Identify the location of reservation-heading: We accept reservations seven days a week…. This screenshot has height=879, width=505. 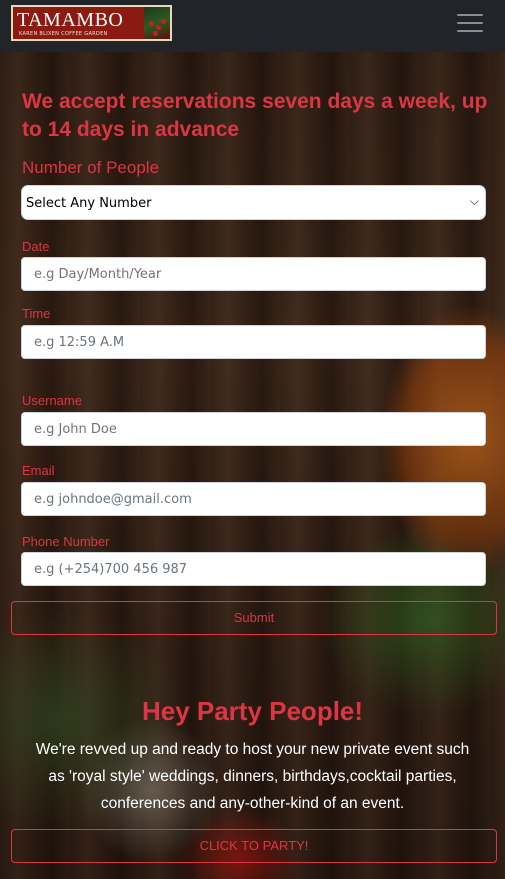
(255, 115).